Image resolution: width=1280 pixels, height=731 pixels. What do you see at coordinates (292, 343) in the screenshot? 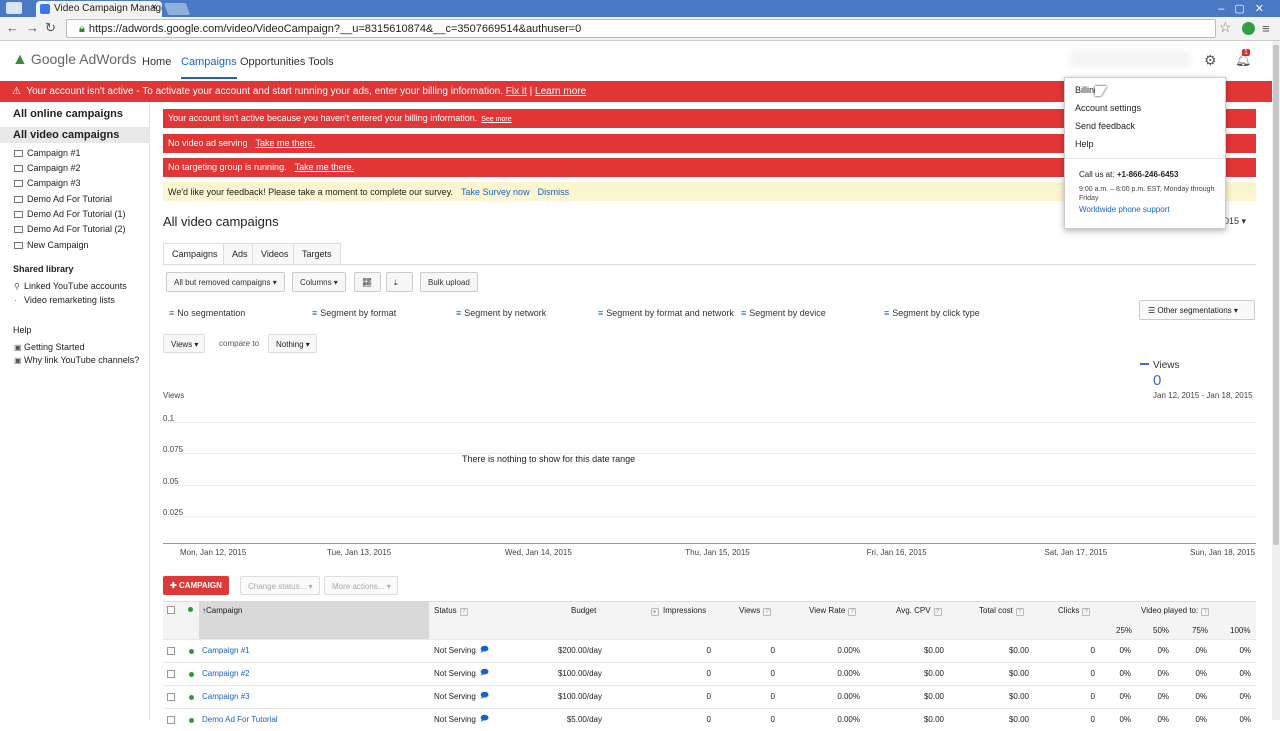
I see `compare-dropdown: Nothing ▾` at bounding box center [292, 343].